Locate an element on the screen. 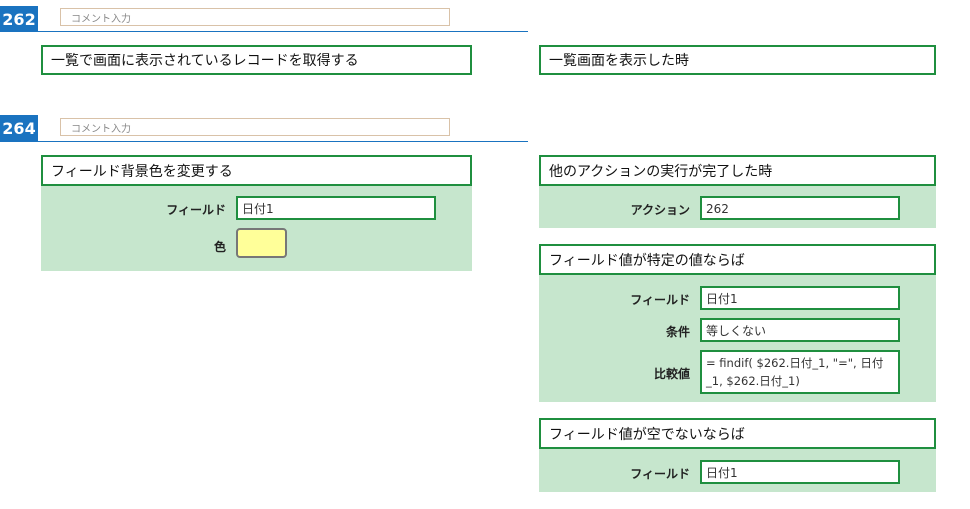 Image resolution: width=970 pixels, height=509 pixels. color-swatch is located at coordinates (261, 243).